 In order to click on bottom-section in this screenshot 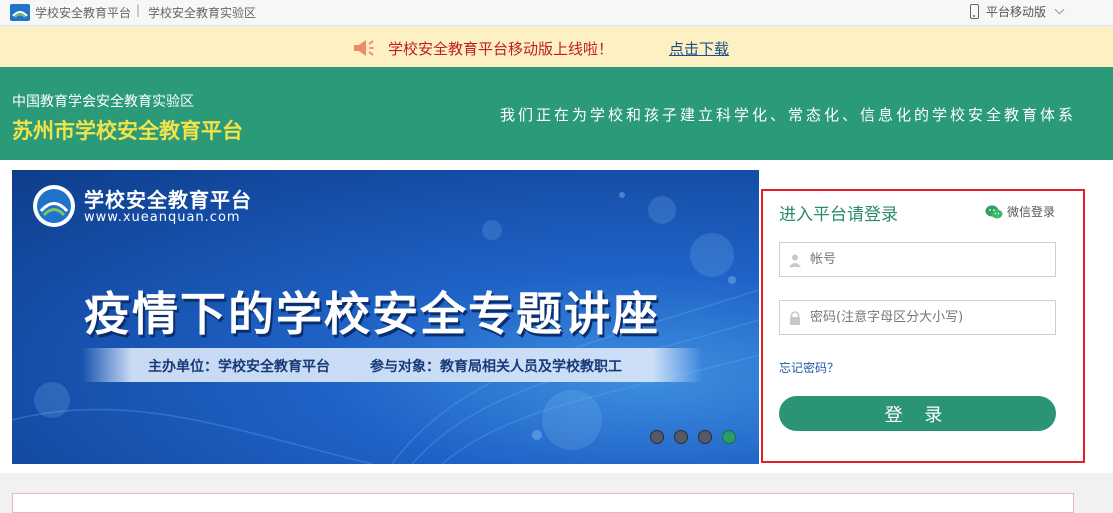, I will do `click(556, 493)`.